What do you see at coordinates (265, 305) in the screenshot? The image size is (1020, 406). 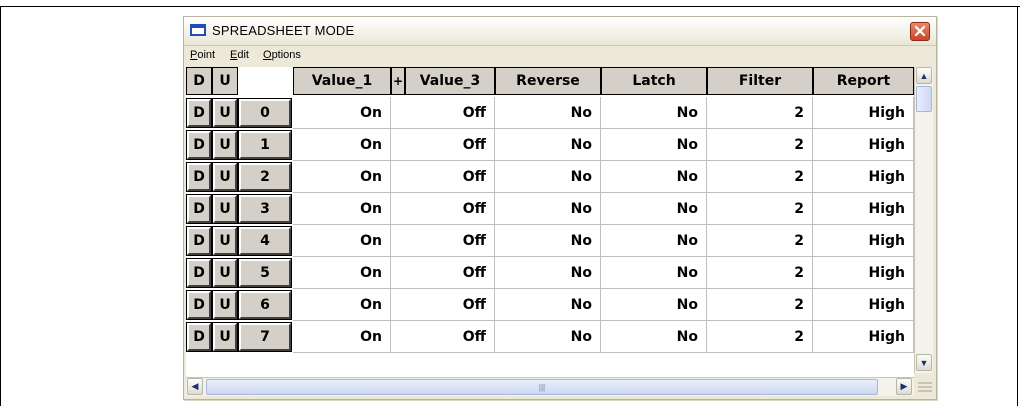 I see `row-index-button: 6` at bounding box center [265, 305].